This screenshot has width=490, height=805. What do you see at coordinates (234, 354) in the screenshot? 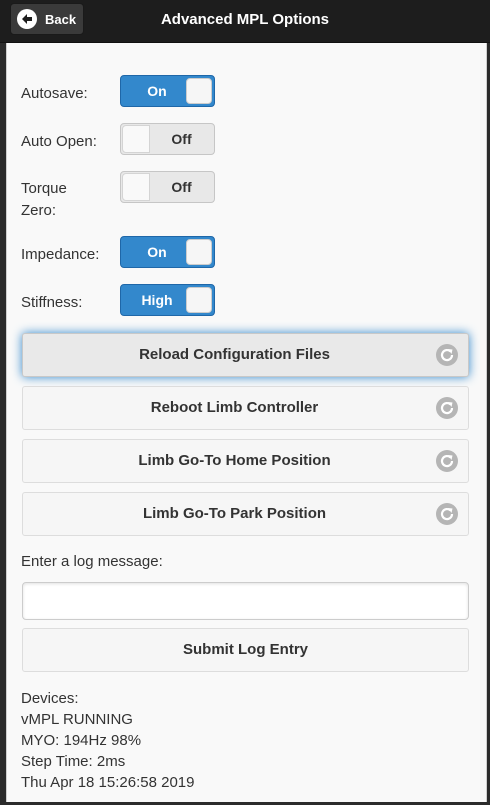
I see `reload-config-label: Reload Configuration Files` at bounding box center [234, 354].